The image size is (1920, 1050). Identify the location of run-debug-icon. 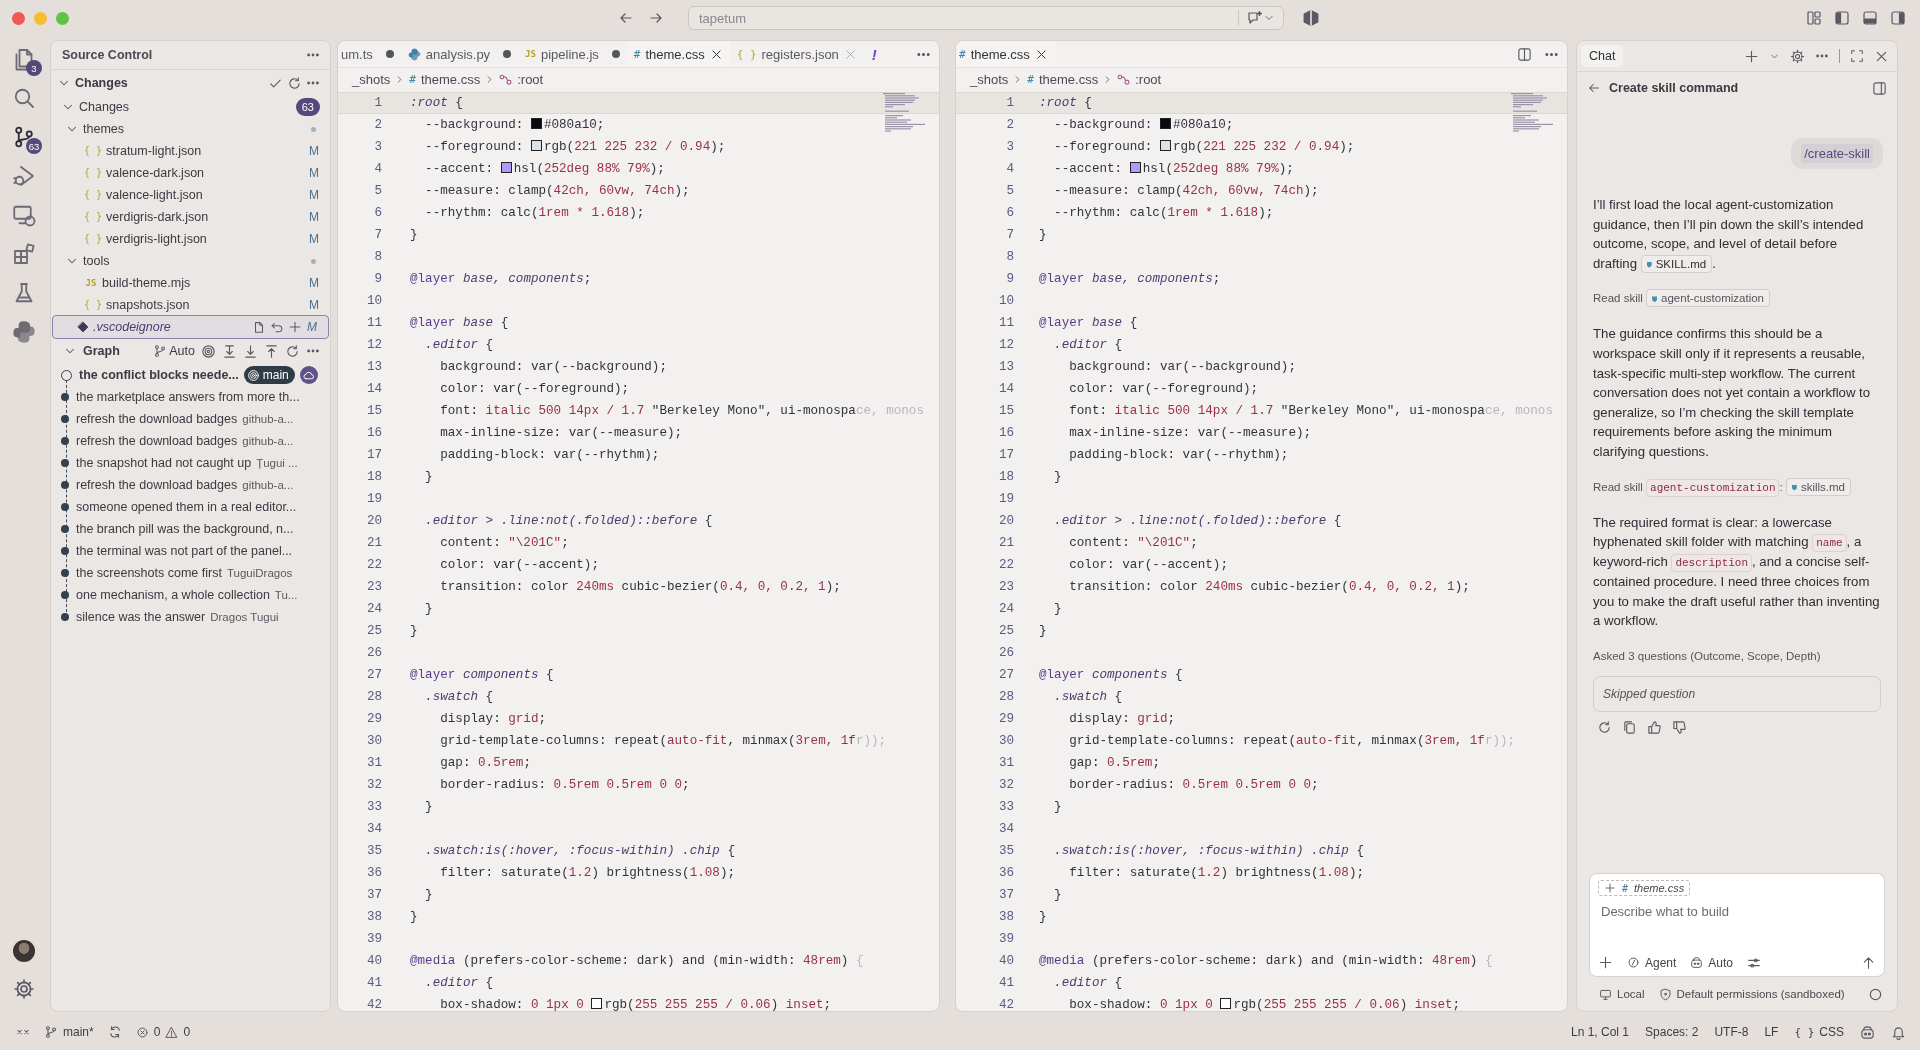
(24, 176).